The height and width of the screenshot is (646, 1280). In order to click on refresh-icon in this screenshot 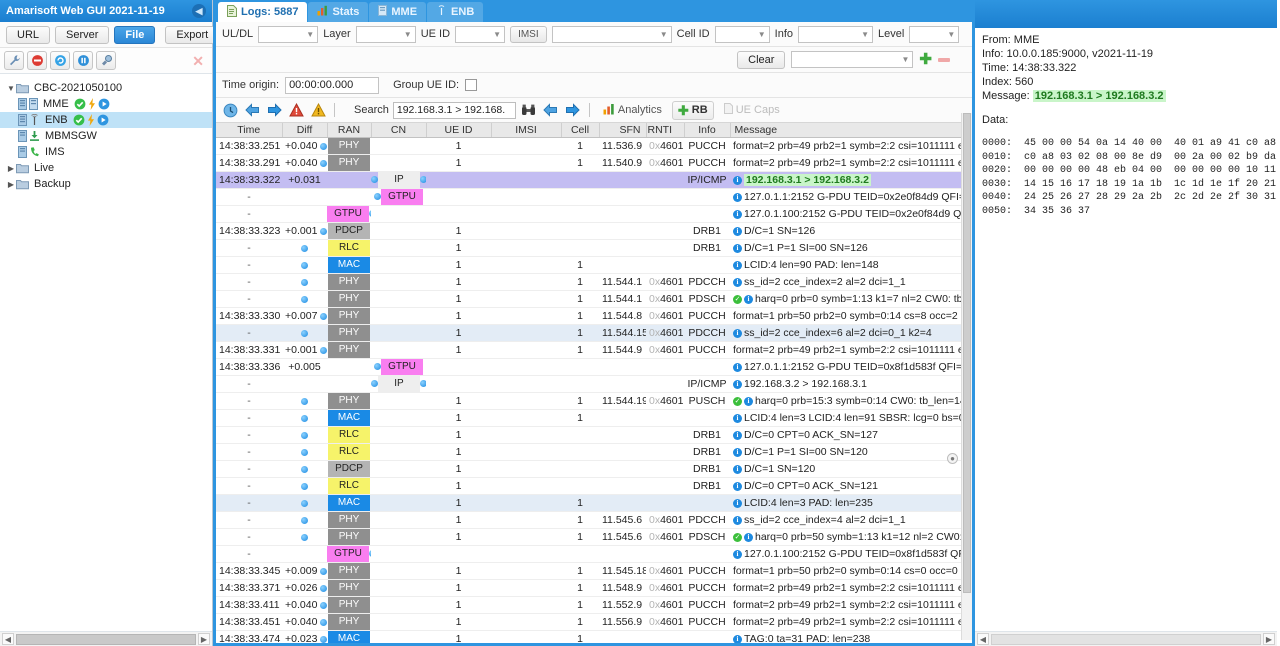, I will do `click(60, 60)`.